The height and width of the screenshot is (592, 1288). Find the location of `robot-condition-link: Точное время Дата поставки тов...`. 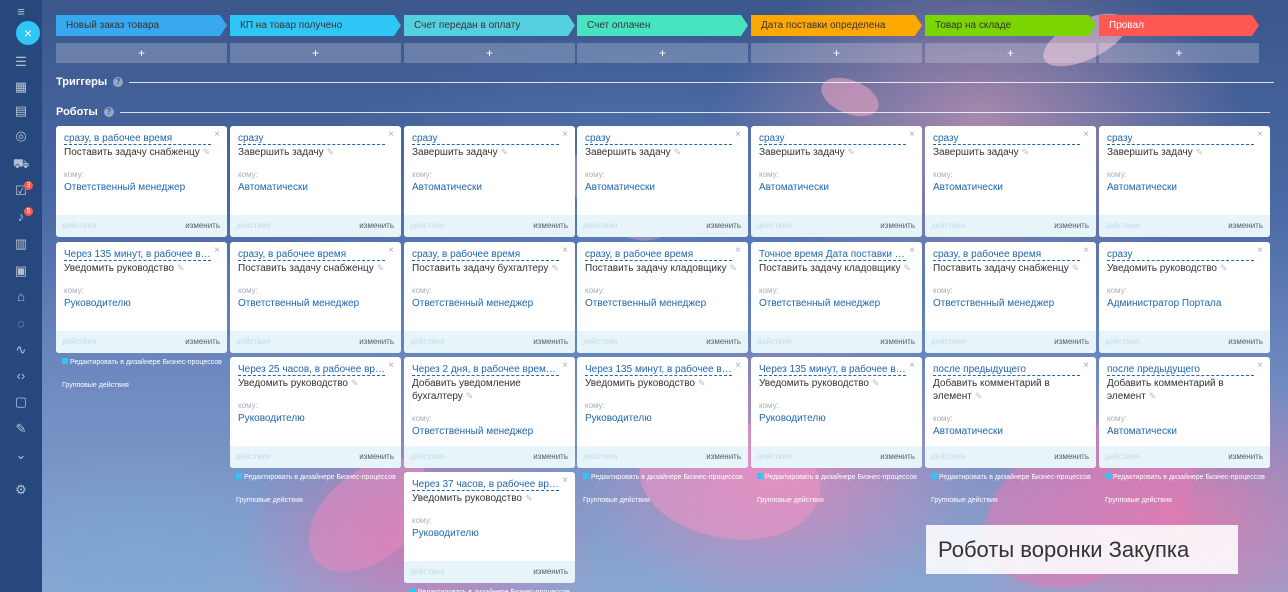

robot-condition-link: Точное время Дата поставки тов... is located at coordinates (832, 255).